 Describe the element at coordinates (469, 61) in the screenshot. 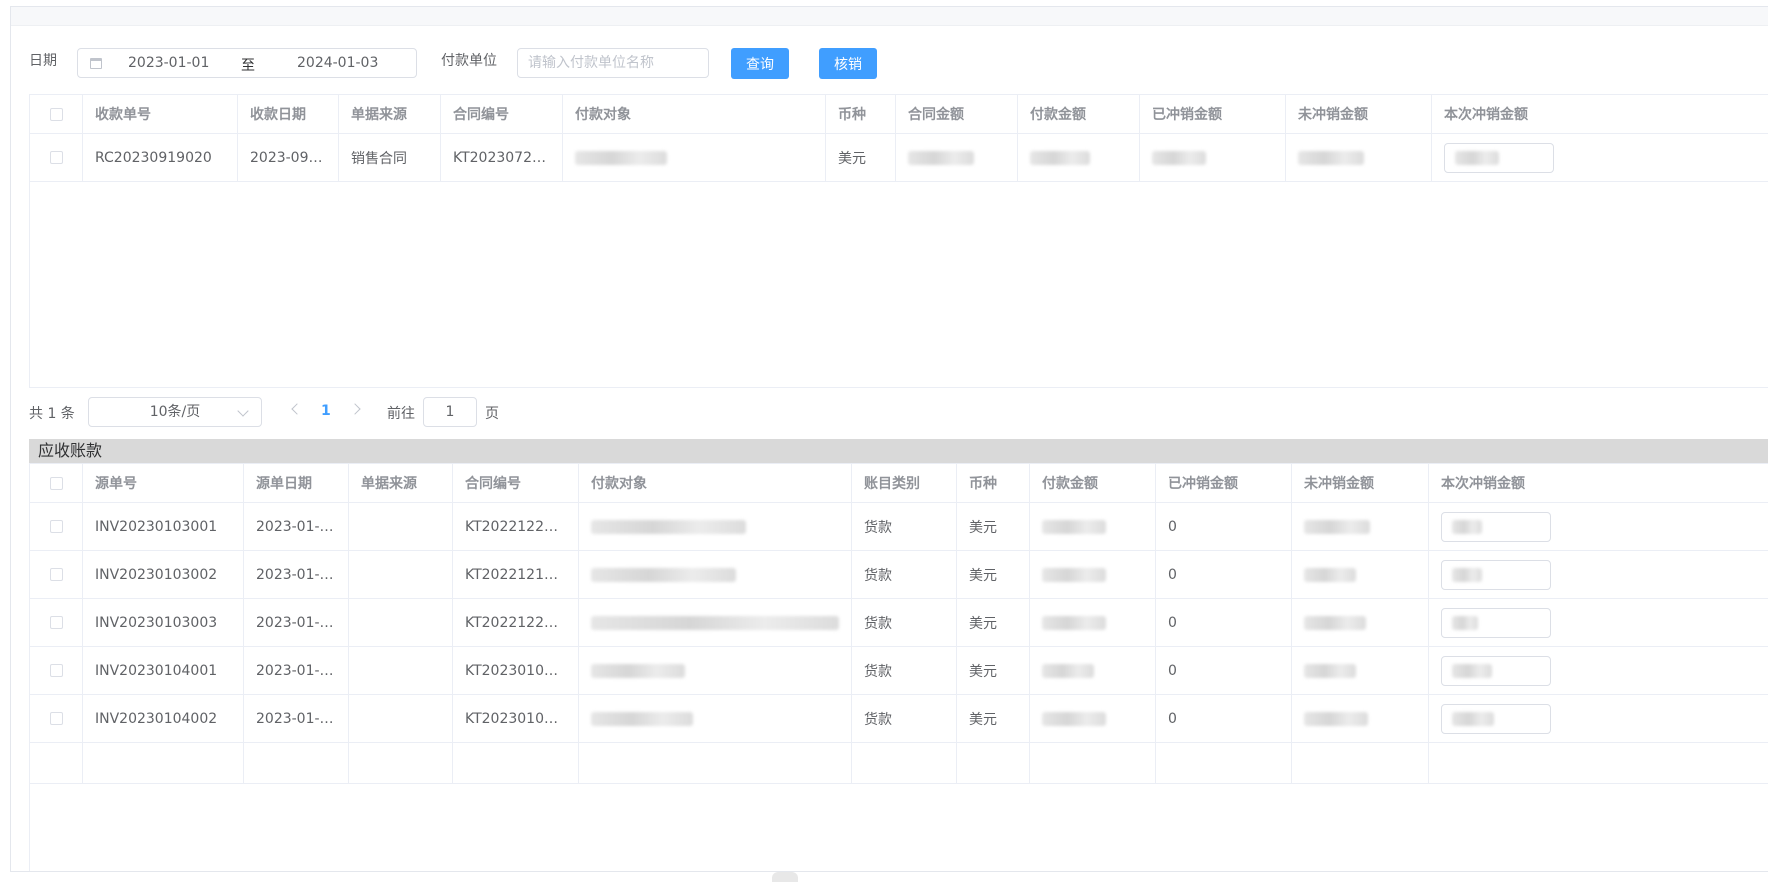

I see `payer-label: 付款单位` at that location.